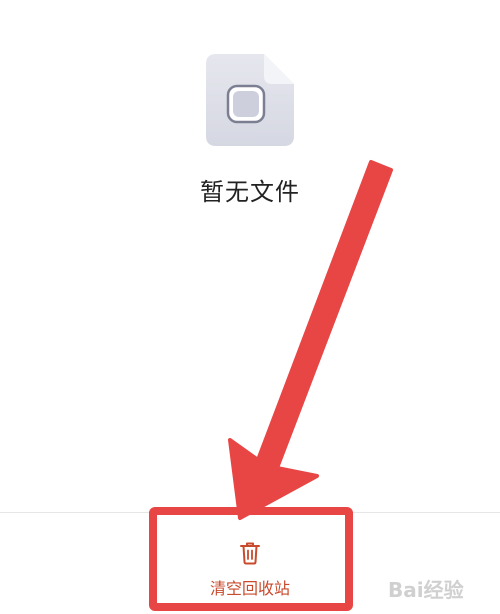  What do you see at coordinates (250, 100) in the screenshot?
I see `file-icon` at bounding box center [250, 100].